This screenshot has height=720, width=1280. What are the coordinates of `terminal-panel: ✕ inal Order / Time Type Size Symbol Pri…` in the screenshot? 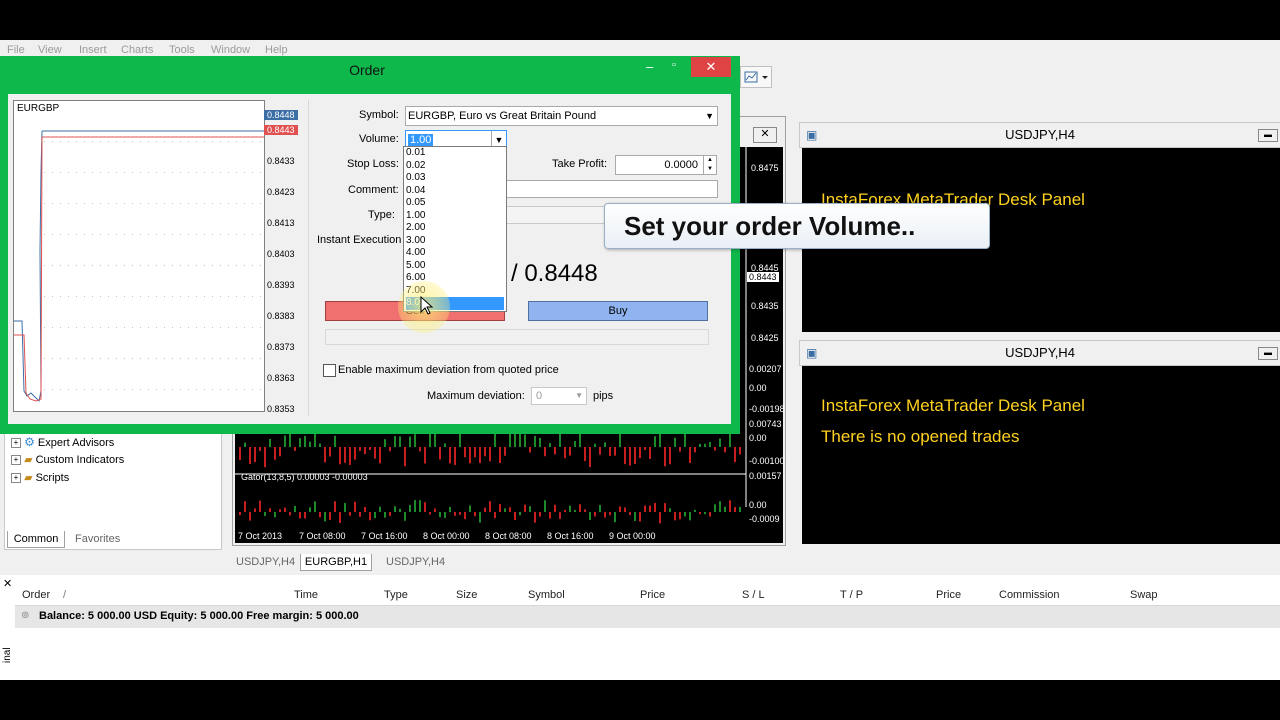 It's located at (640, 627).